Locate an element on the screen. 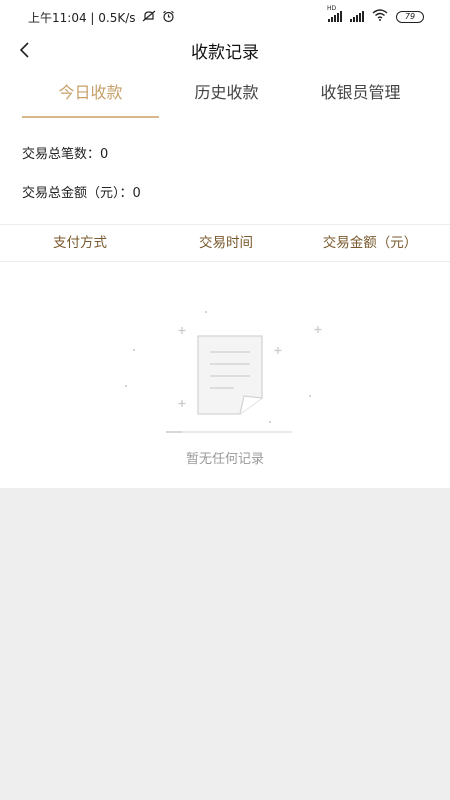  empty-state-text: 暂无任何记录 is located at coordinates (224, 459).